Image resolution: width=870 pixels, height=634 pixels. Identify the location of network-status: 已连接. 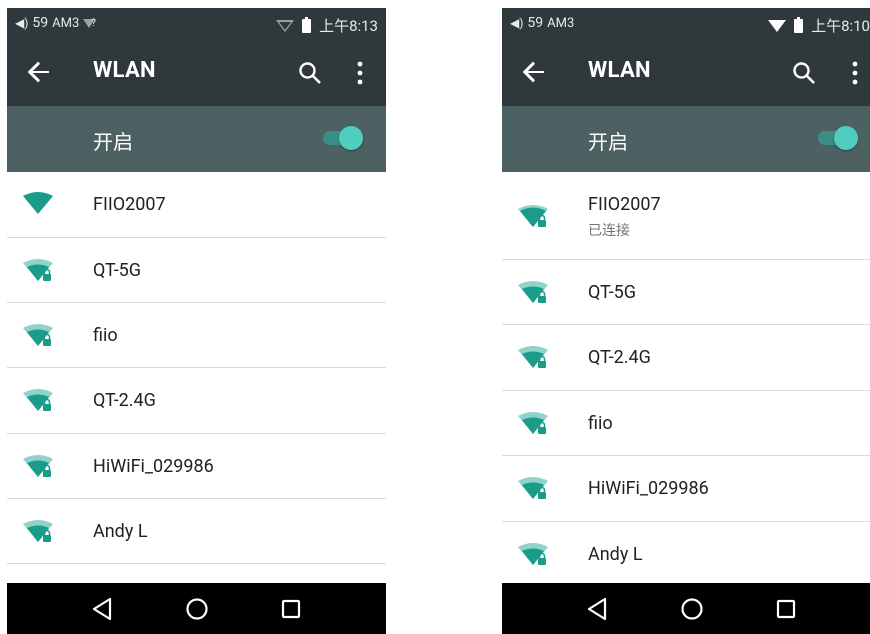
(609, 231).